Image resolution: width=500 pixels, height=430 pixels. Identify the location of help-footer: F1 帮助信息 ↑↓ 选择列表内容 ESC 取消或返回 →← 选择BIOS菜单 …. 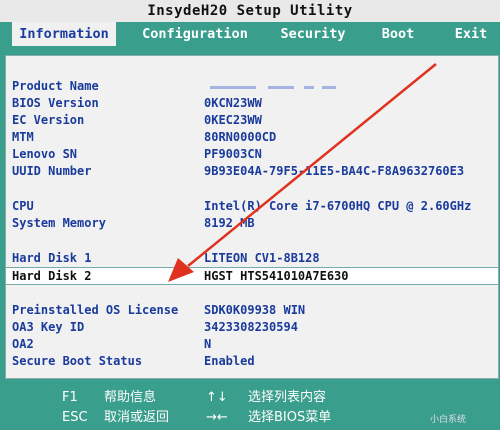
(250, 406).